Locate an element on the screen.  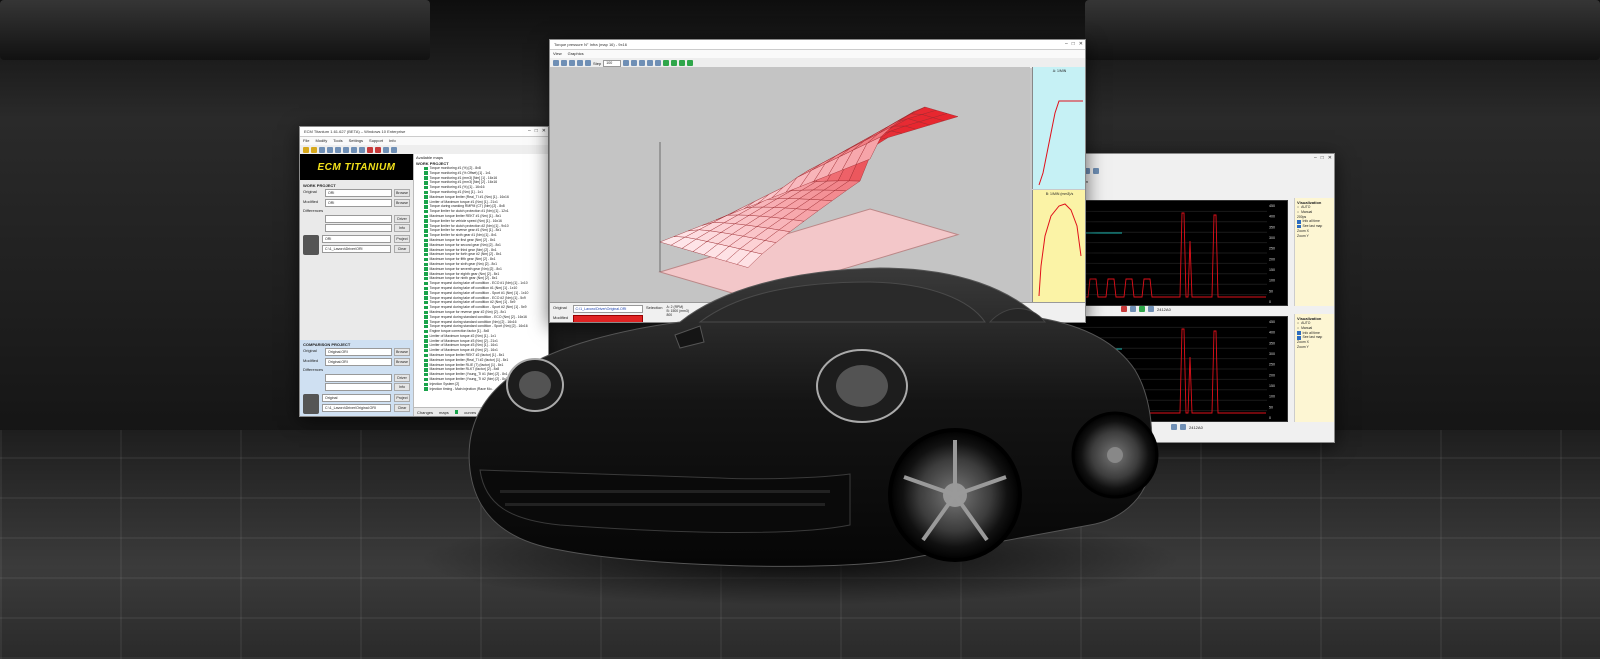
grille-slat is located at coordinates (665, 491).